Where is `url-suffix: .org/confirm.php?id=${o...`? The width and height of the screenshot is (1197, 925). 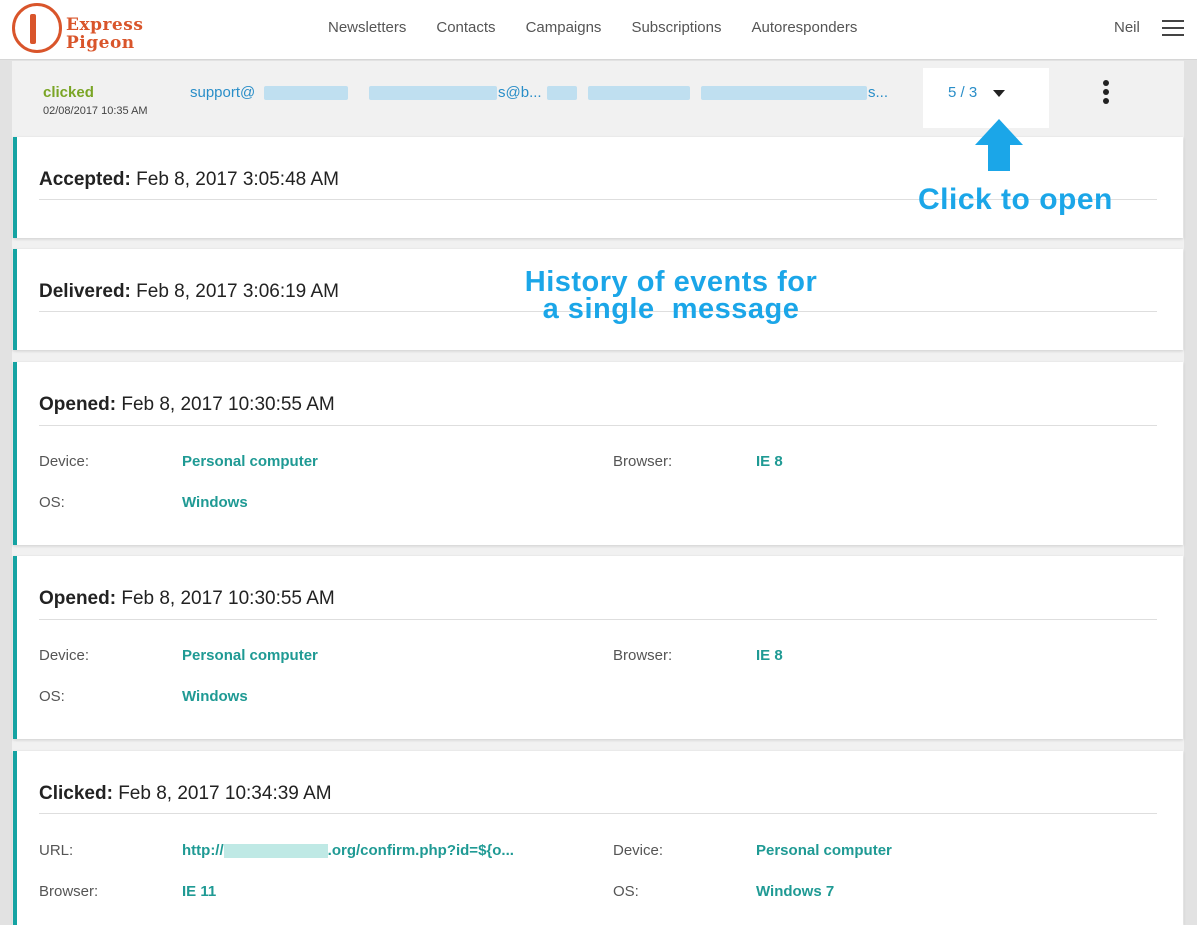
url-suffix: .org/confirm.php?id=${o... is located at coordinates (420, 850).